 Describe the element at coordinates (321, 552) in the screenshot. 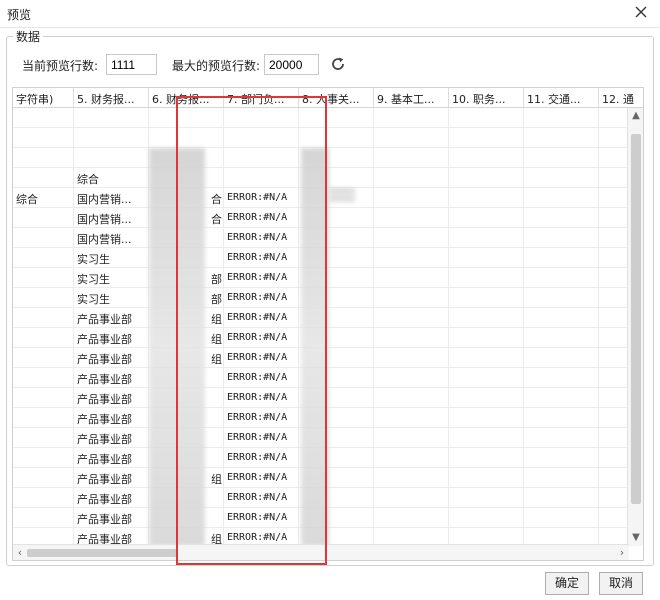

I see `horizontal-scrollbar: ‹ ›` at that location.